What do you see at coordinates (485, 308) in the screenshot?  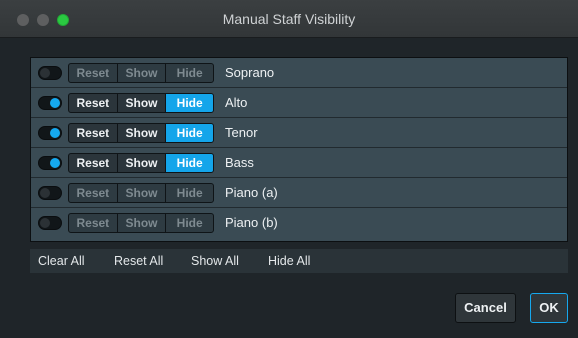 I see `cancel-button: Cancel` at bounding box center [485, 308].